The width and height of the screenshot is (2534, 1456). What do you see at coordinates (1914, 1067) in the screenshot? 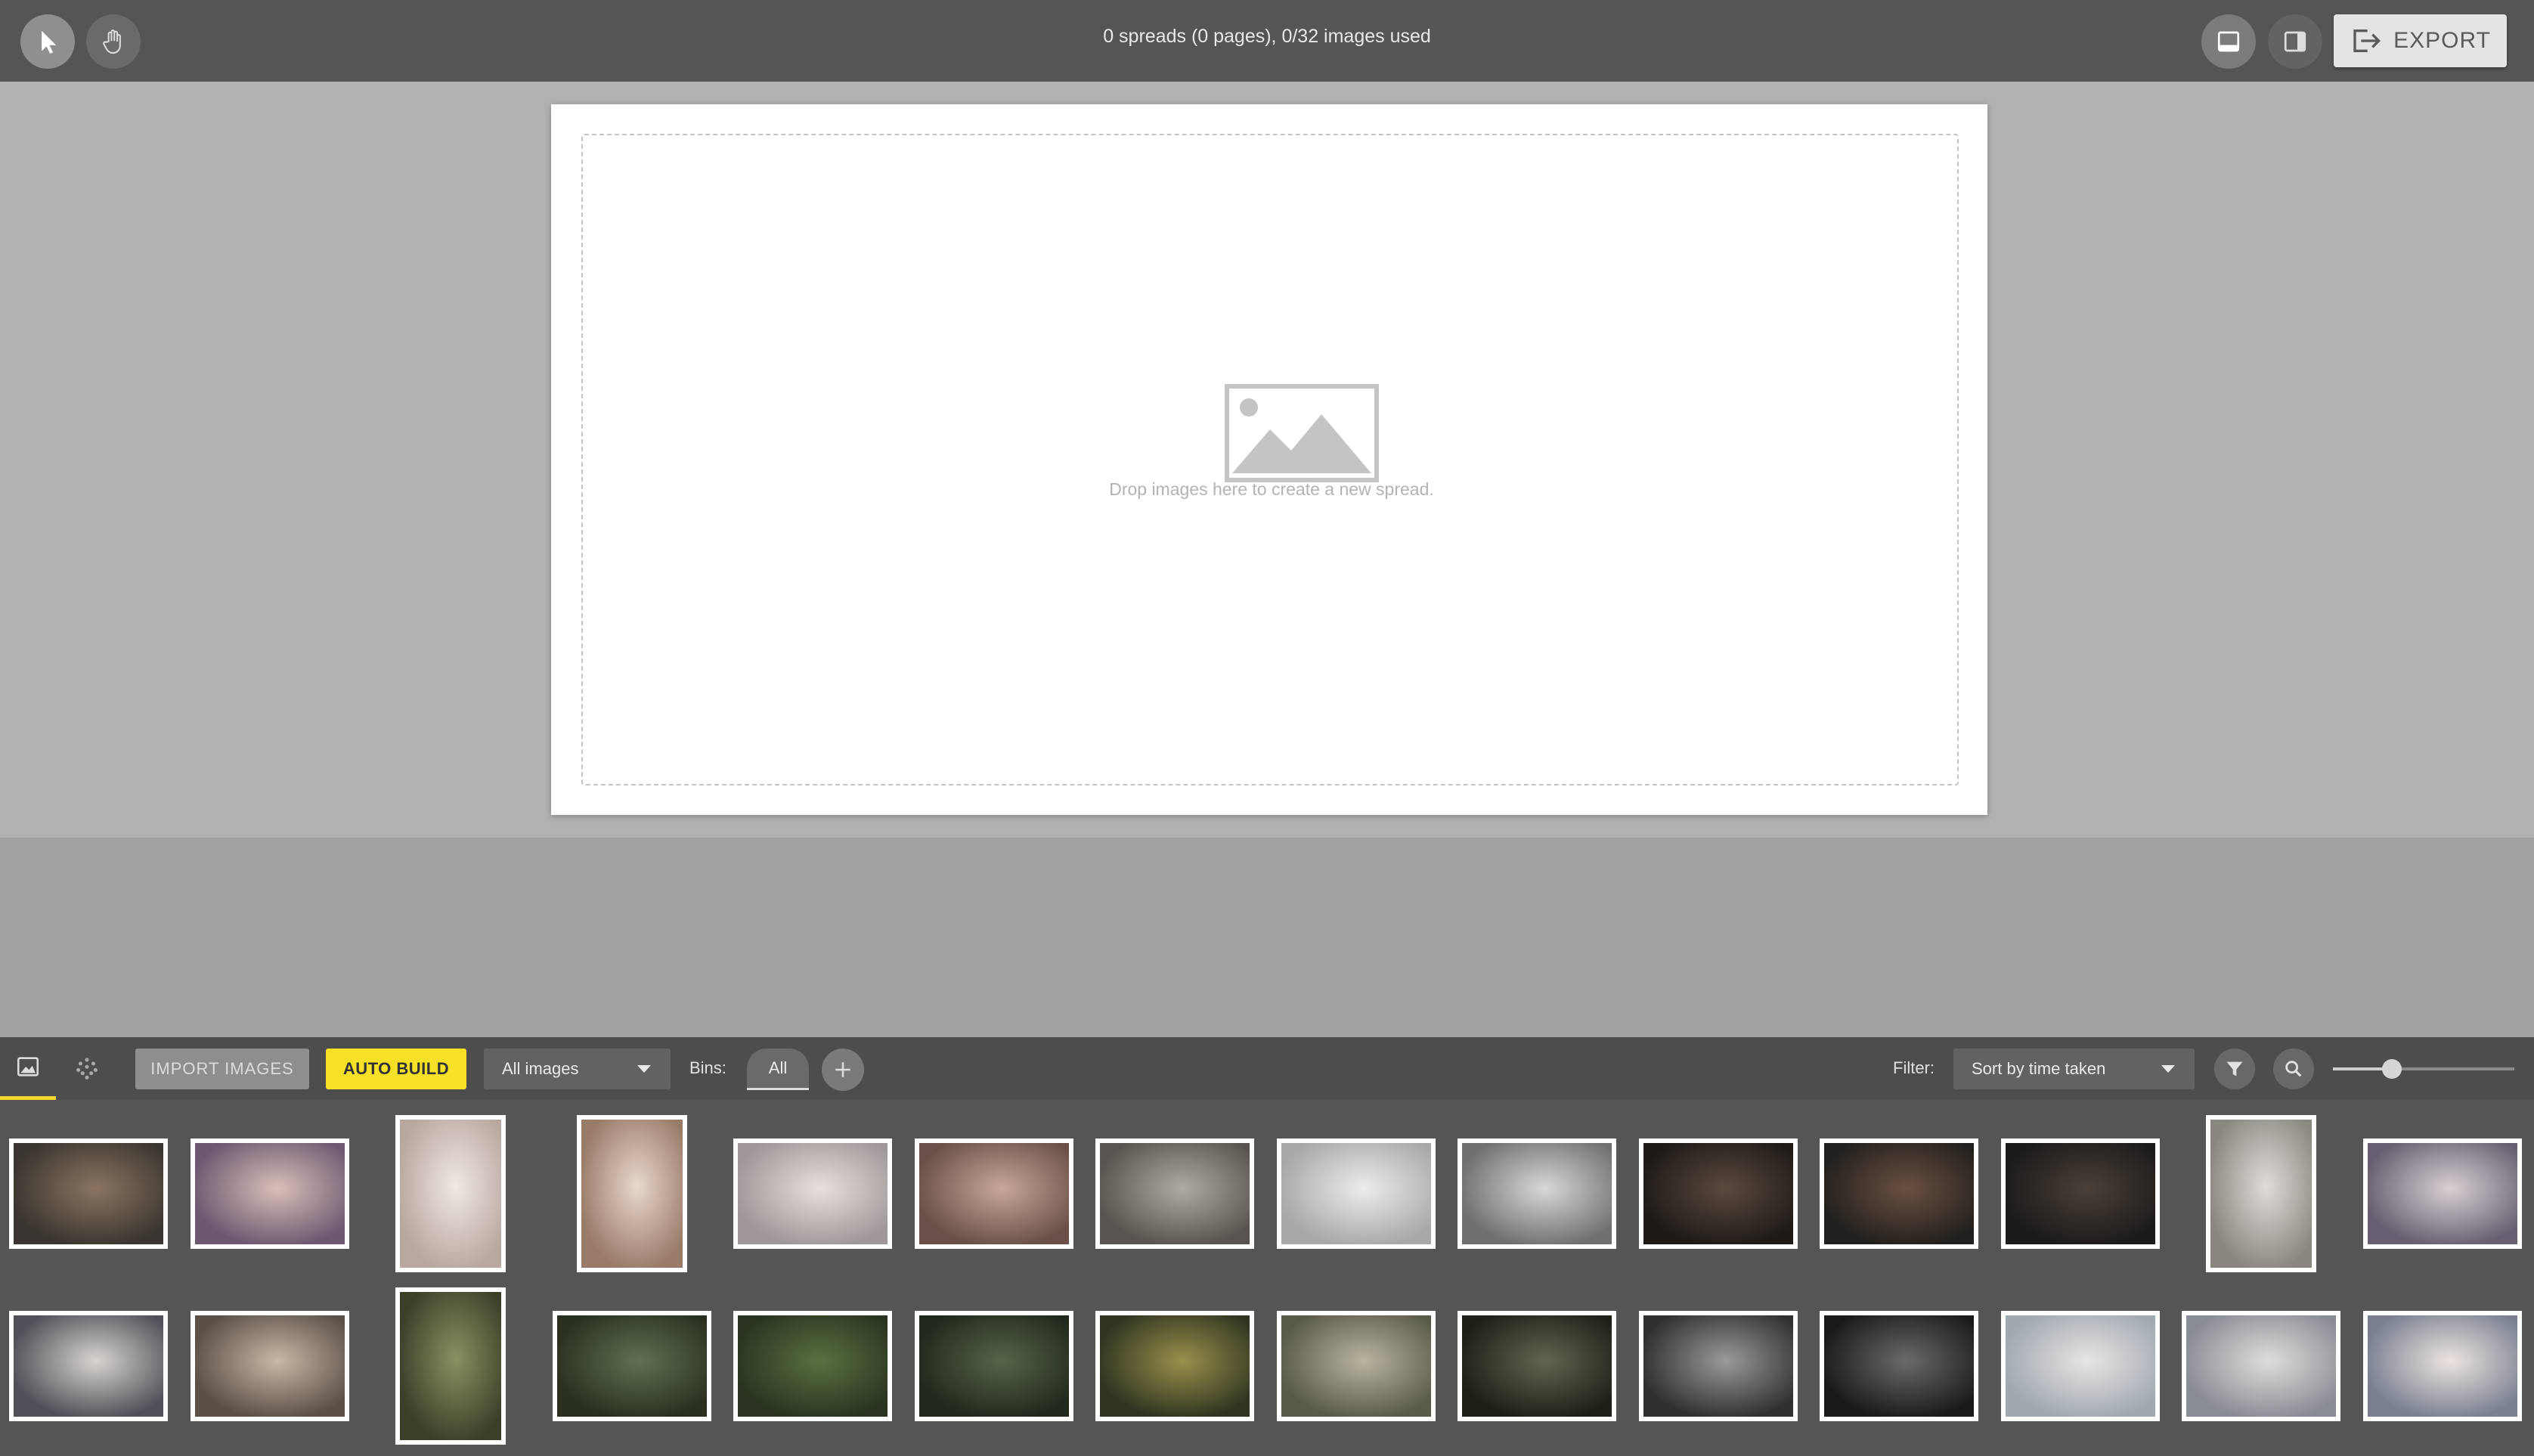
I see `filter-label: Filter:` at bounding box center [1914, 1067].